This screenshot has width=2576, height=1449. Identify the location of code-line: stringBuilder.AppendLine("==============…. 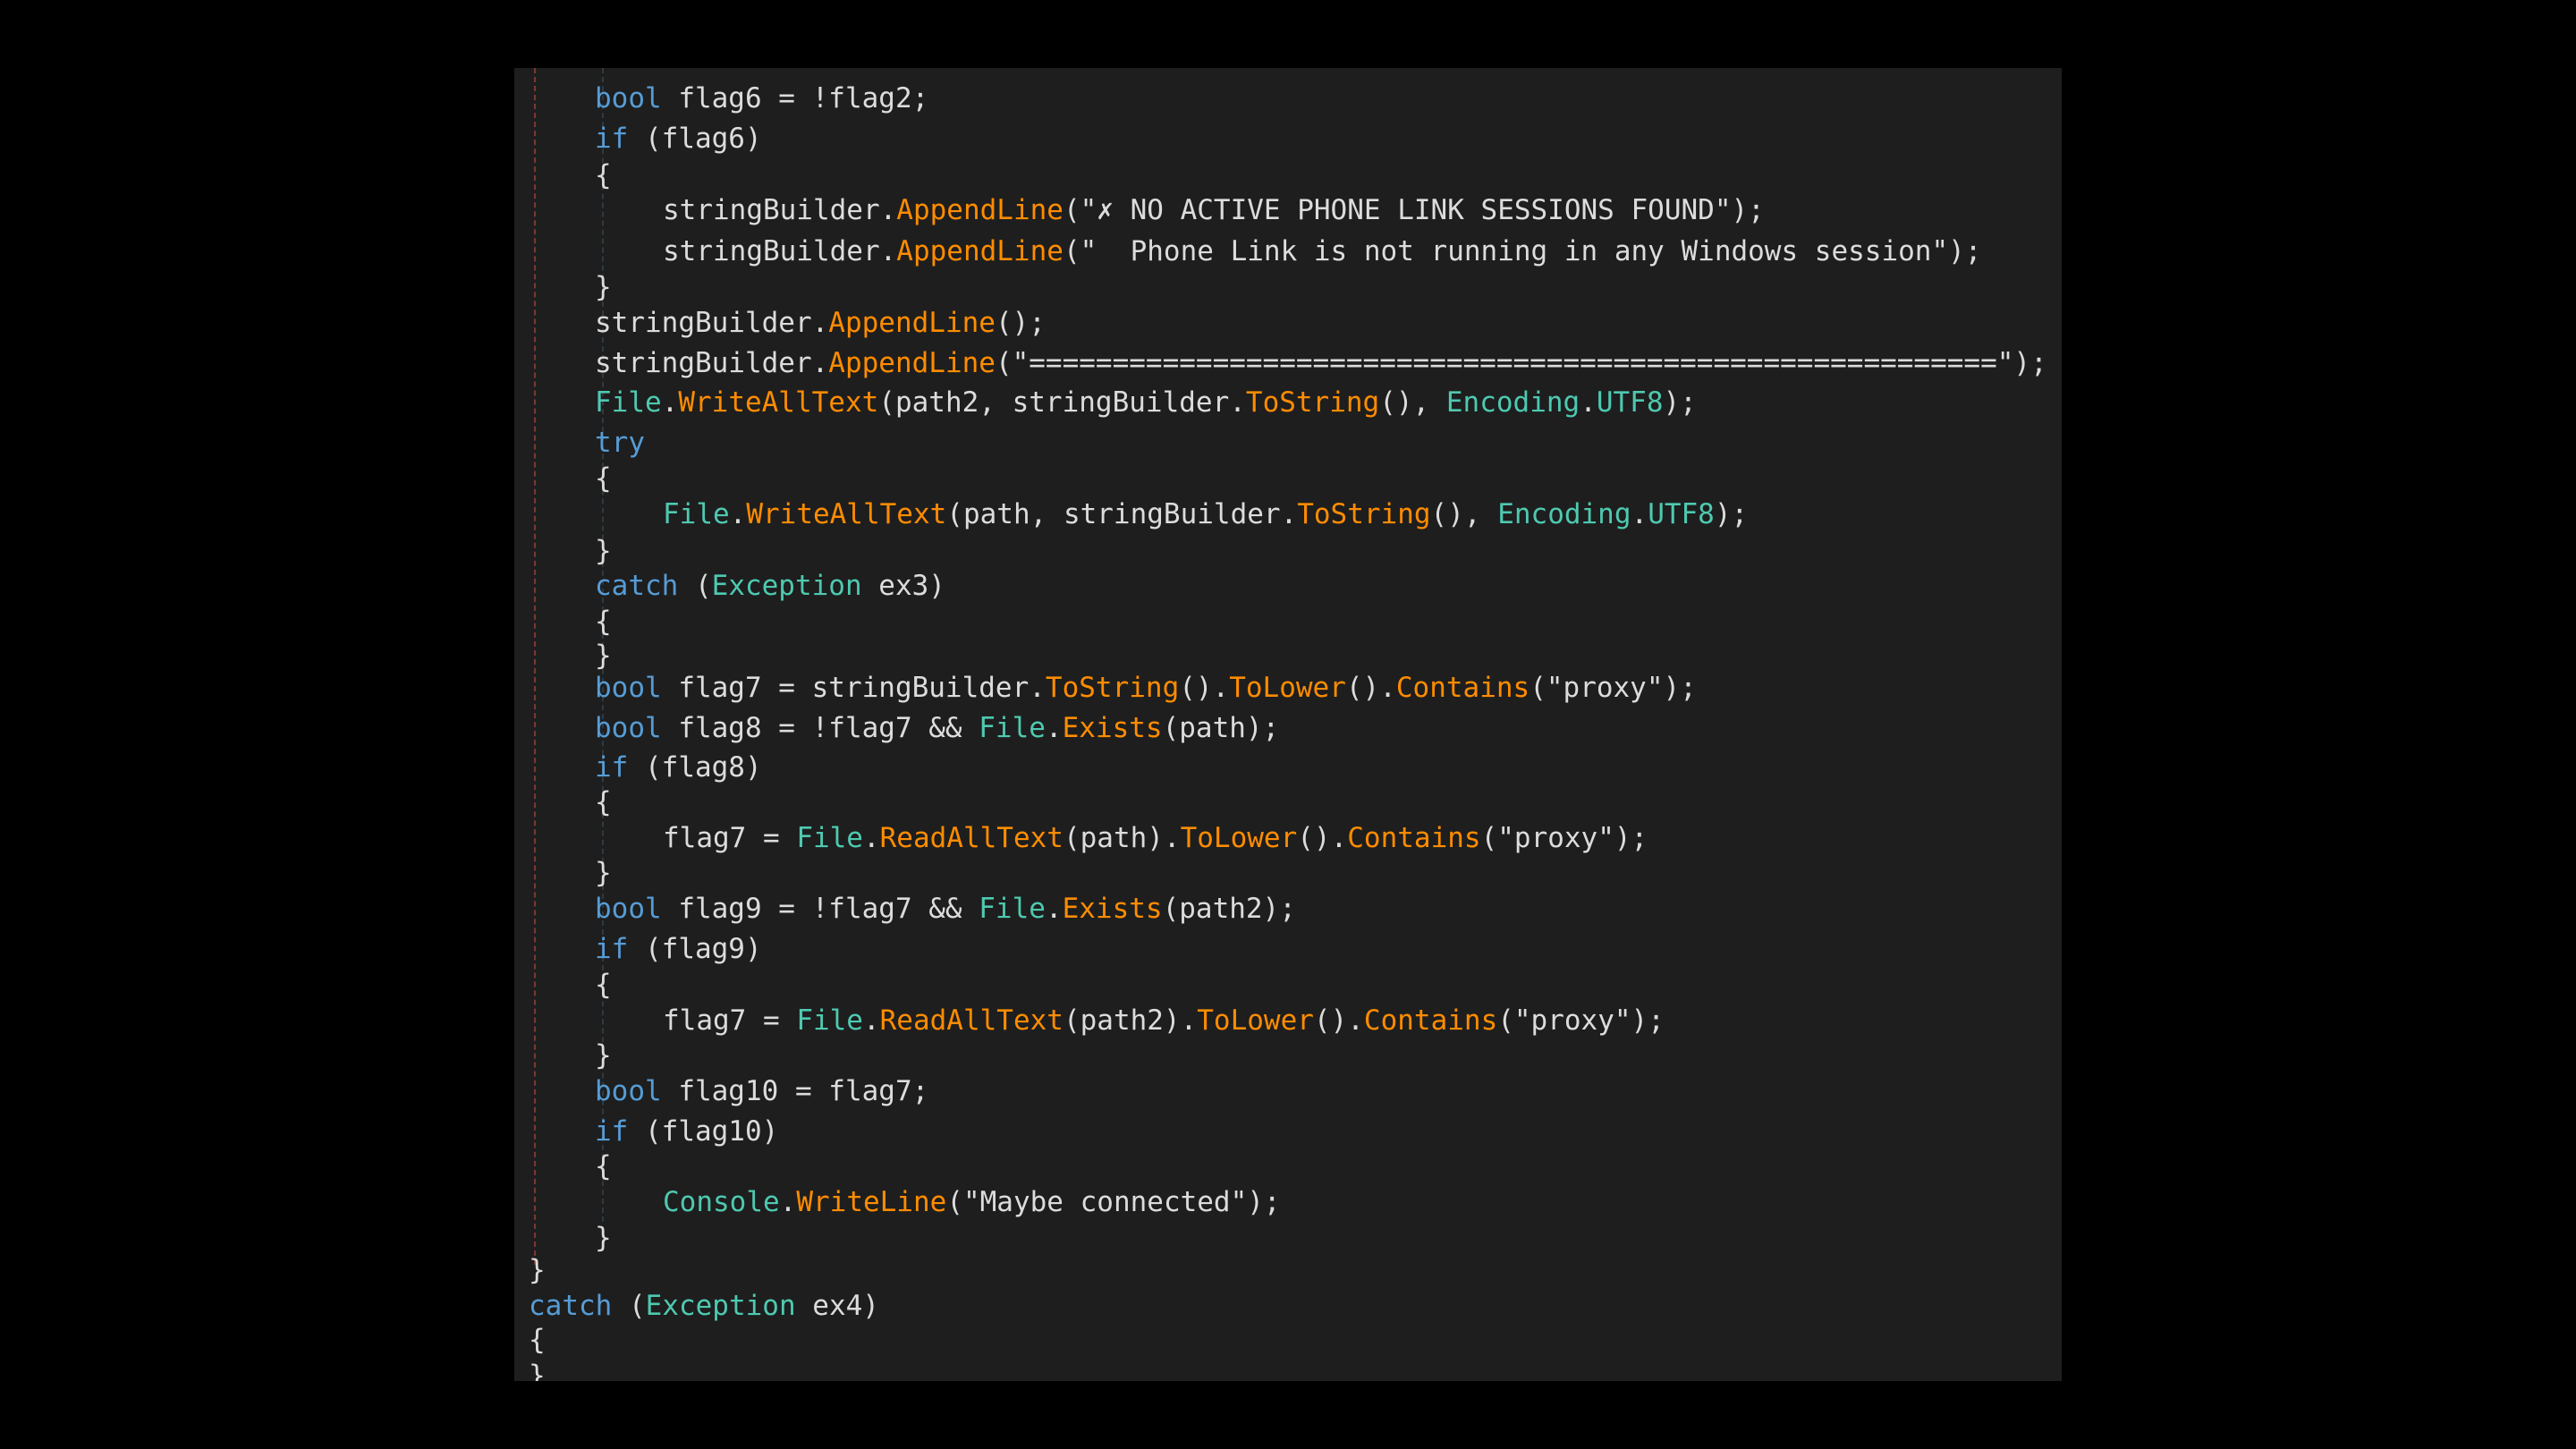
(1321, 363).